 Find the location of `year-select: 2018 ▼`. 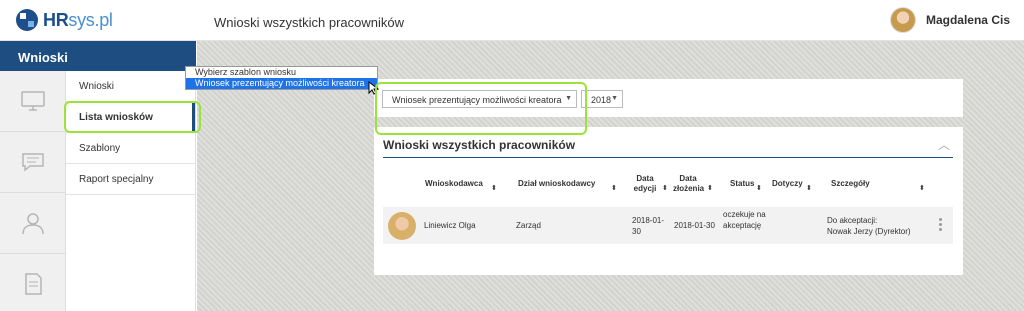

year-select: 2018 ▼ is located at coordinates (602, 99).